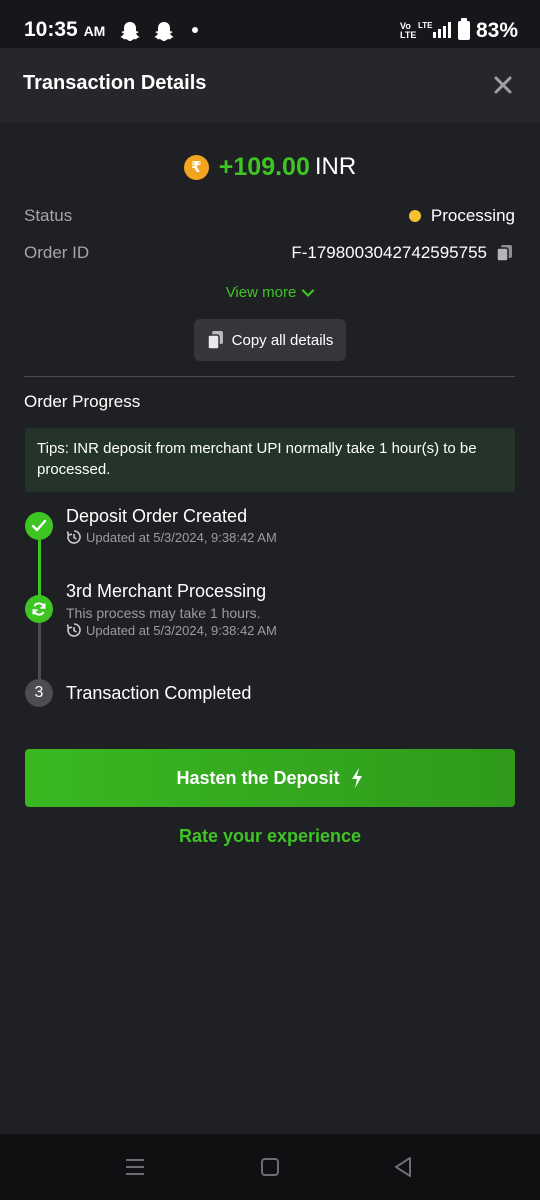 The height and width of the screenshot is (1200, 540). What do you see at coordinates (308, 292) in the screenshot?
I see `chevron-down-icon` at bounding box center [308, 292].